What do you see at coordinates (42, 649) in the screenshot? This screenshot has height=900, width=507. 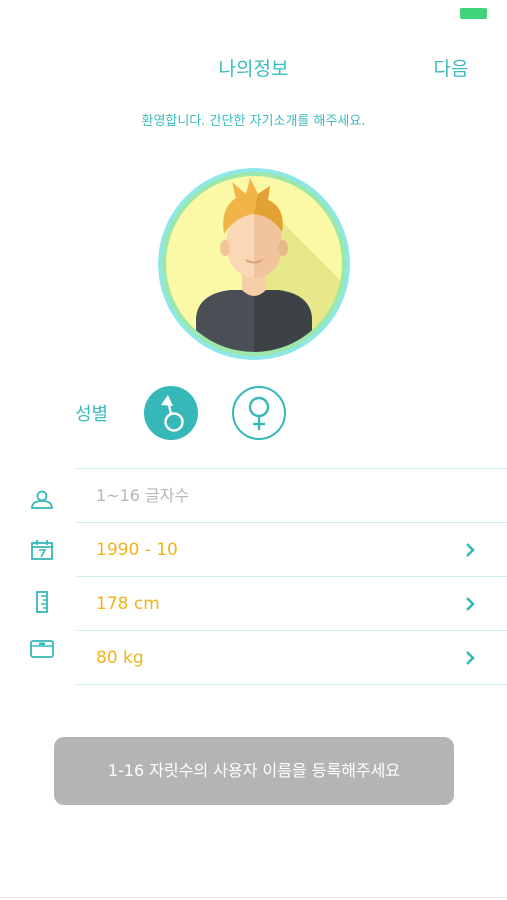 I see `scale-icon` at bounding box center [42, 649].